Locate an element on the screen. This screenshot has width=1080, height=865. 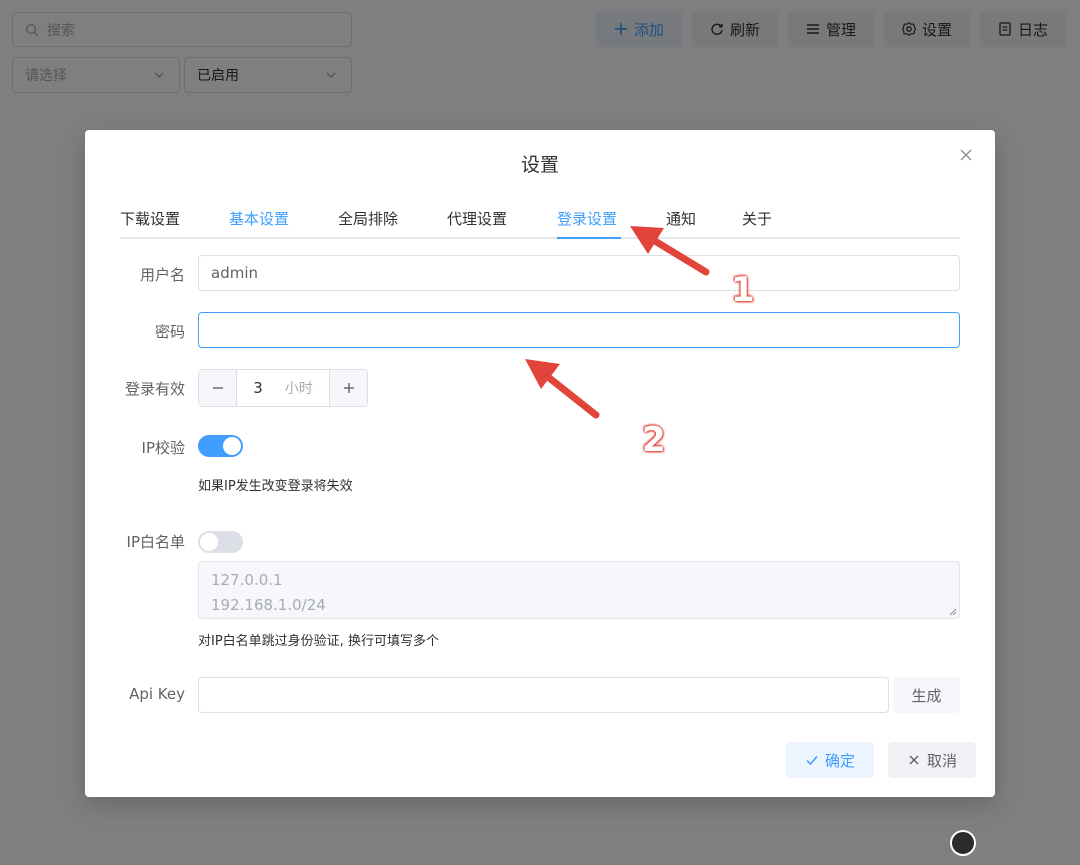
ip-whitelist-placeholder-line2: 192.168.1.0/24 is located at coordinates (268, 605).